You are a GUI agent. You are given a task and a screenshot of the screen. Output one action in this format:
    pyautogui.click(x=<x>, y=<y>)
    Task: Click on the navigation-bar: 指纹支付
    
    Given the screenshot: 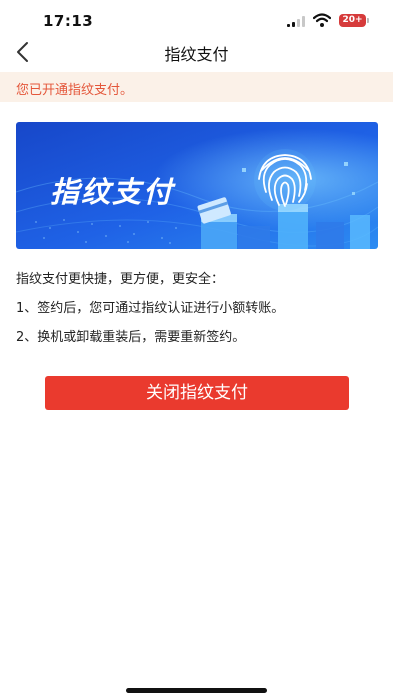 What is the action you would take?
    pyautogui.click(x=196, y=52)
    